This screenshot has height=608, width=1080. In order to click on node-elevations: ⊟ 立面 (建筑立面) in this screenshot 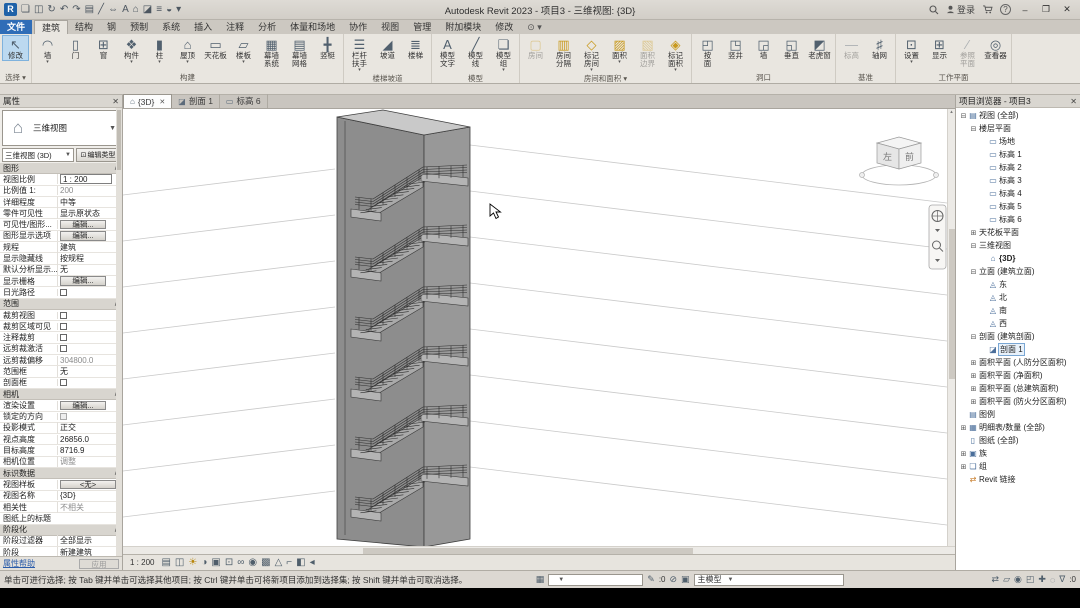, I will do `click(1018, 271)`.